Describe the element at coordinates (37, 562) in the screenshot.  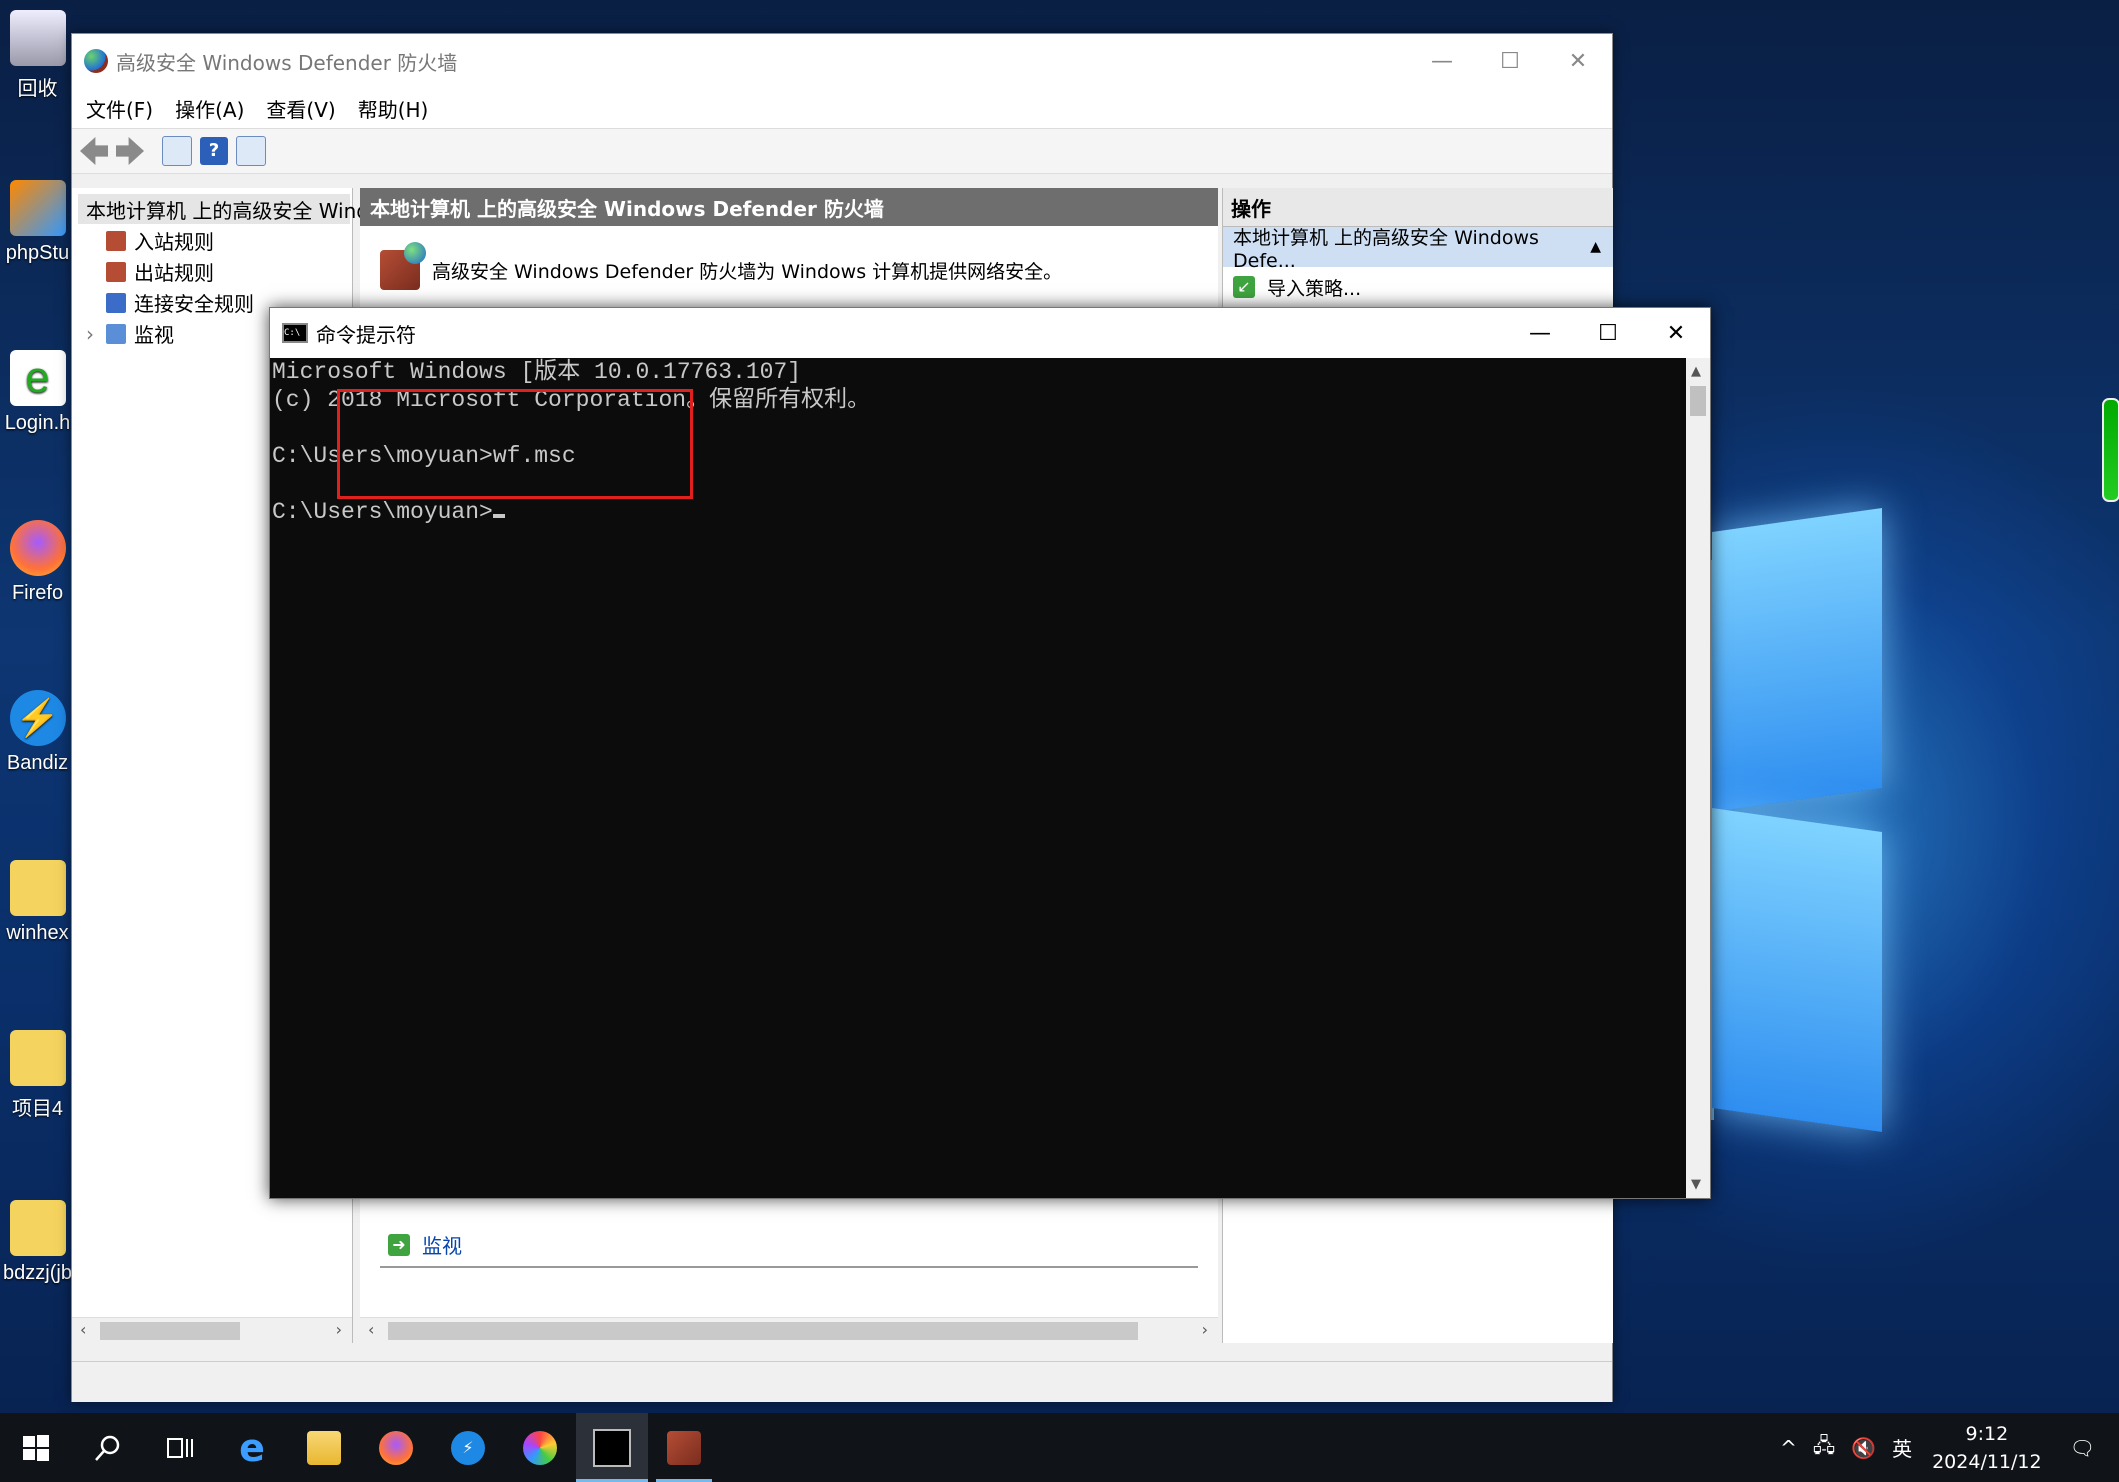
I see `desktop-icon-firefox: Firefo` at that location.